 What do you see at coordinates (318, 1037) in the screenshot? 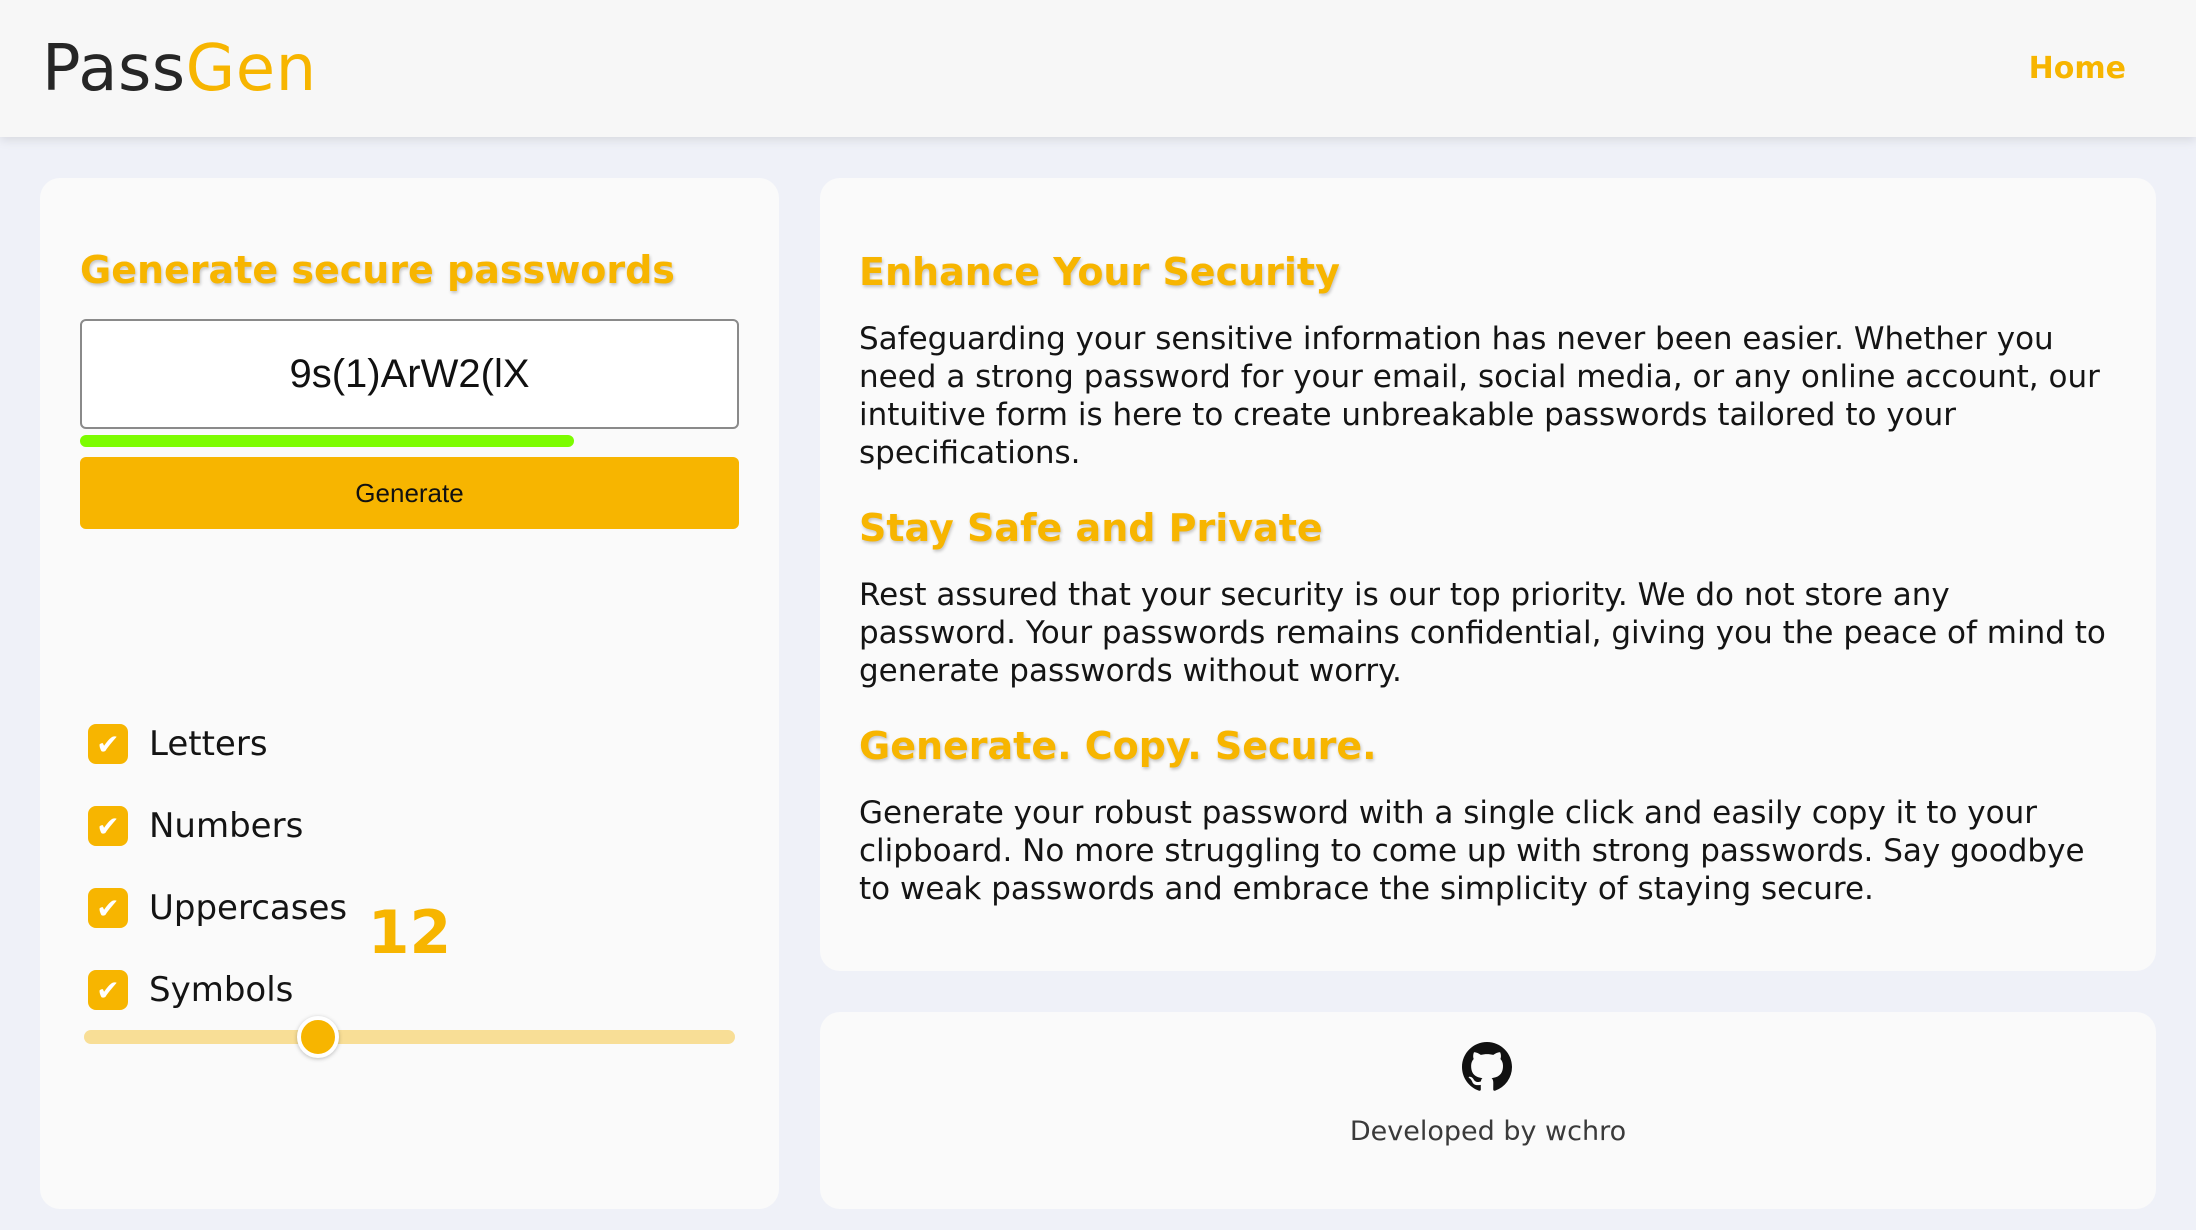
I see `slider-thumb` at bounding box center [318, 1037].